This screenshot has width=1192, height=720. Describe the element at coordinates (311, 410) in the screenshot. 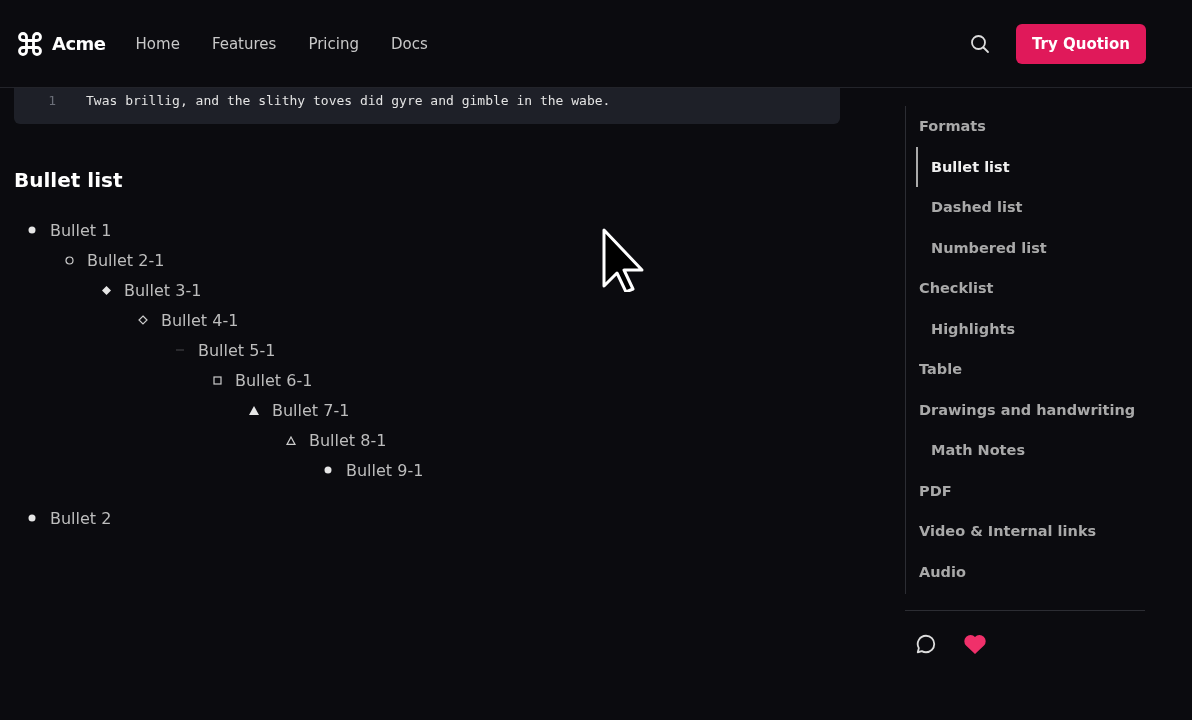

I see `bullet-text: Bullet 7-1` at that location.